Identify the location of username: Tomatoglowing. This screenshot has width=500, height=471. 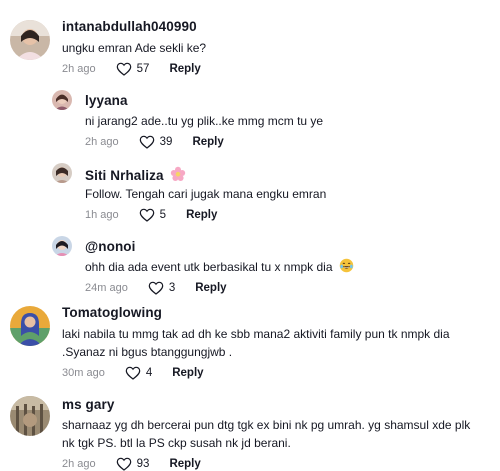
(112, 312).